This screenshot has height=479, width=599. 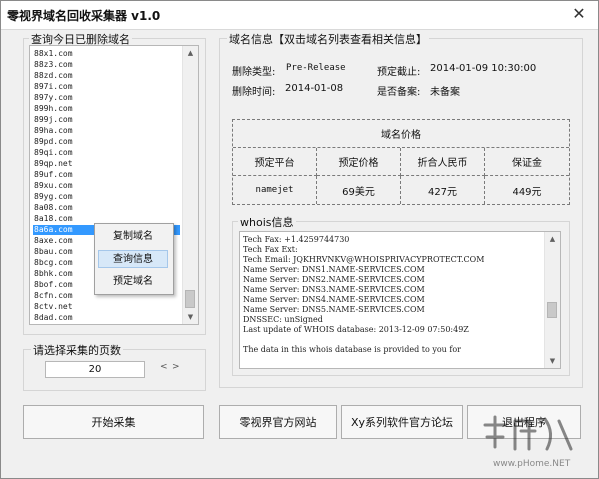 What do you see at coordinates (164, 367) in the screenshot?
I see `pages-prev-button: <` at bounding box center [164, 367].